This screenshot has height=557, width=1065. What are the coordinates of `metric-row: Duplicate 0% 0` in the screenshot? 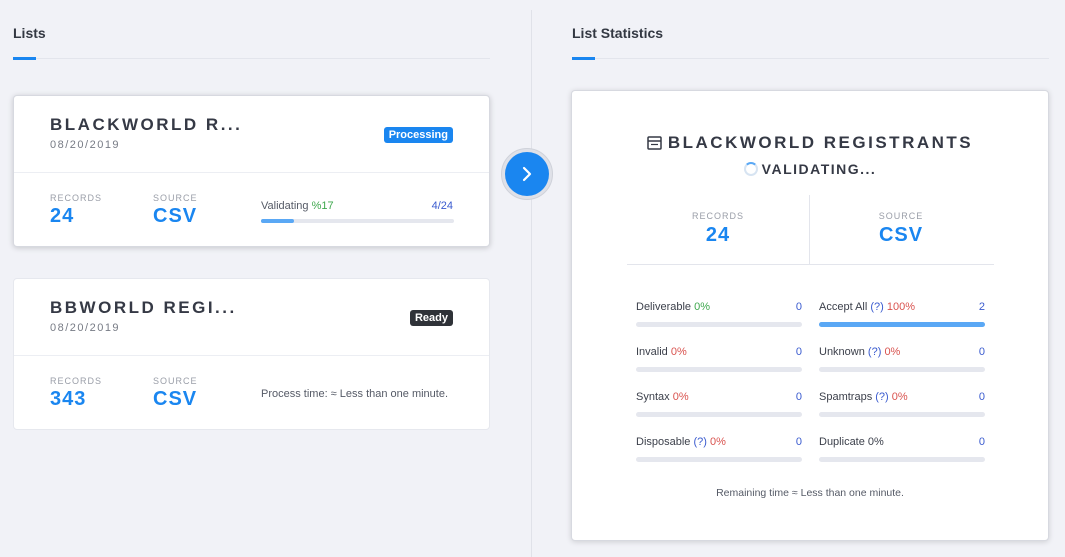 It's located at (902, 443).